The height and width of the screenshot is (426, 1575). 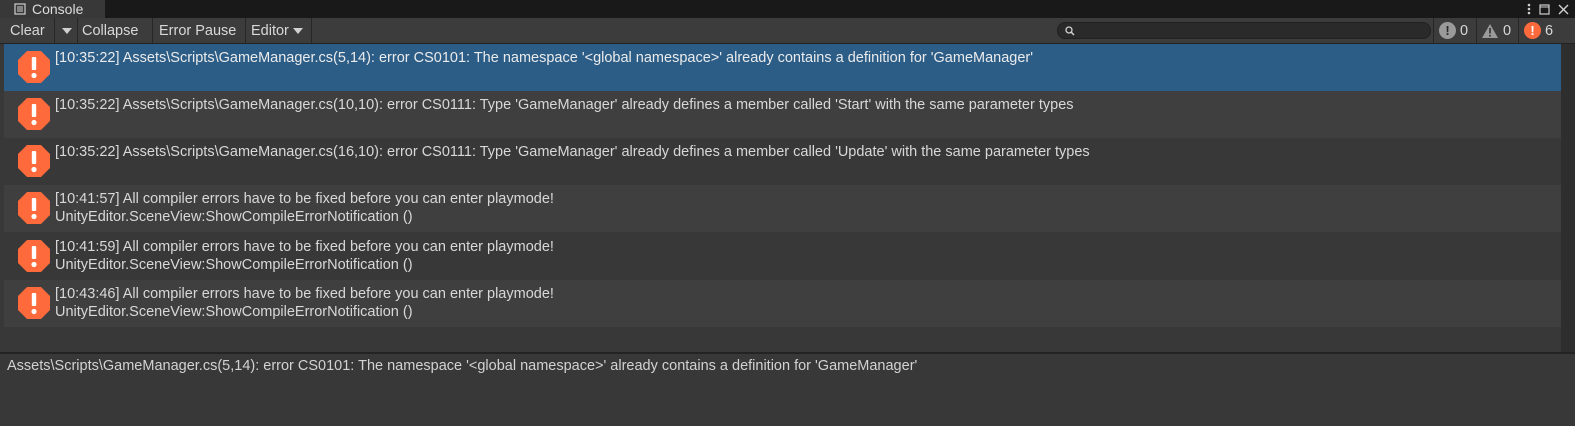 What do you see at coordinates (1532, 30) in the screenshot?
I see `error-icon: !` at bounding box center [1532, 30].